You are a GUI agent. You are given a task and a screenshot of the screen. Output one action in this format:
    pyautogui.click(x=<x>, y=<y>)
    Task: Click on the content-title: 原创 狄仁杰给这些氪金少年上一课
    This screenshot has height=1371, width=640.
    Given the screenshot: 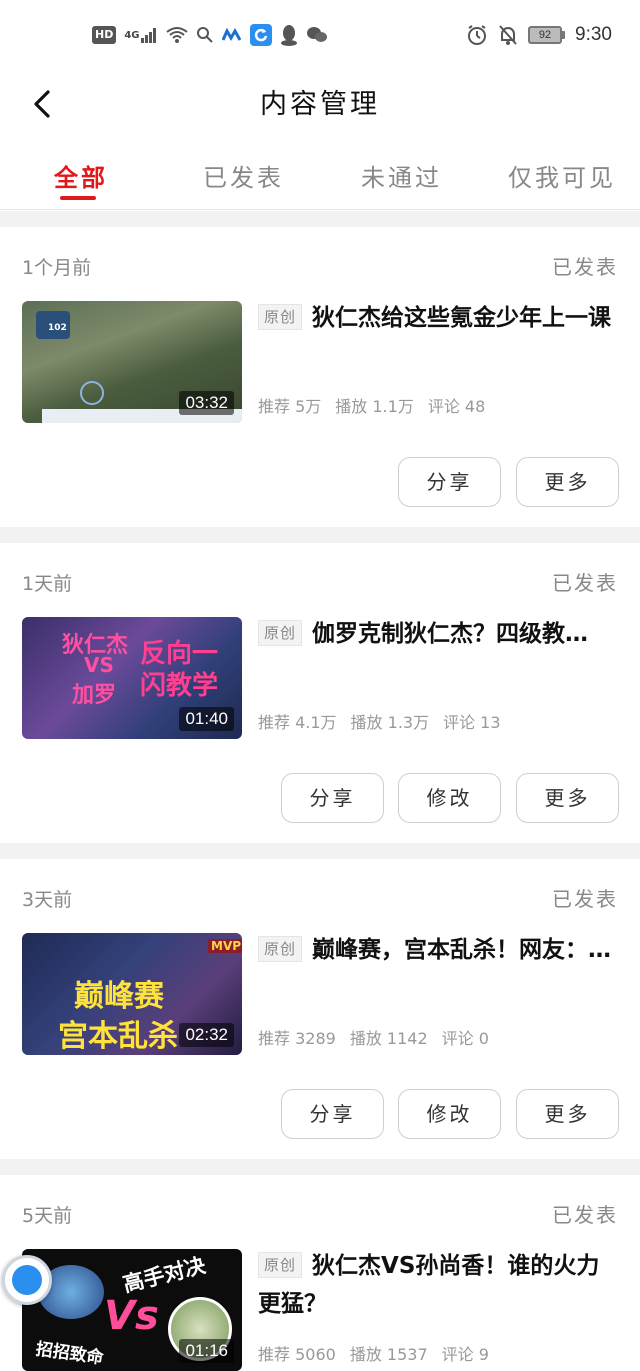 What is the action you would take?
    pyautogui.click(x=438, y=318)
    